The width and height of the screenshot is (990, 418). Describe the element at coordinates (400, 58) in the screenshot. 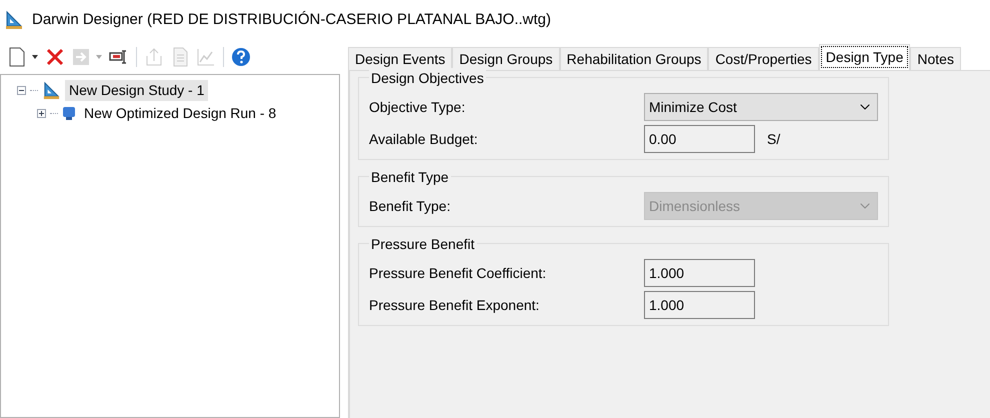

I see `tab: Design Events` at that location.